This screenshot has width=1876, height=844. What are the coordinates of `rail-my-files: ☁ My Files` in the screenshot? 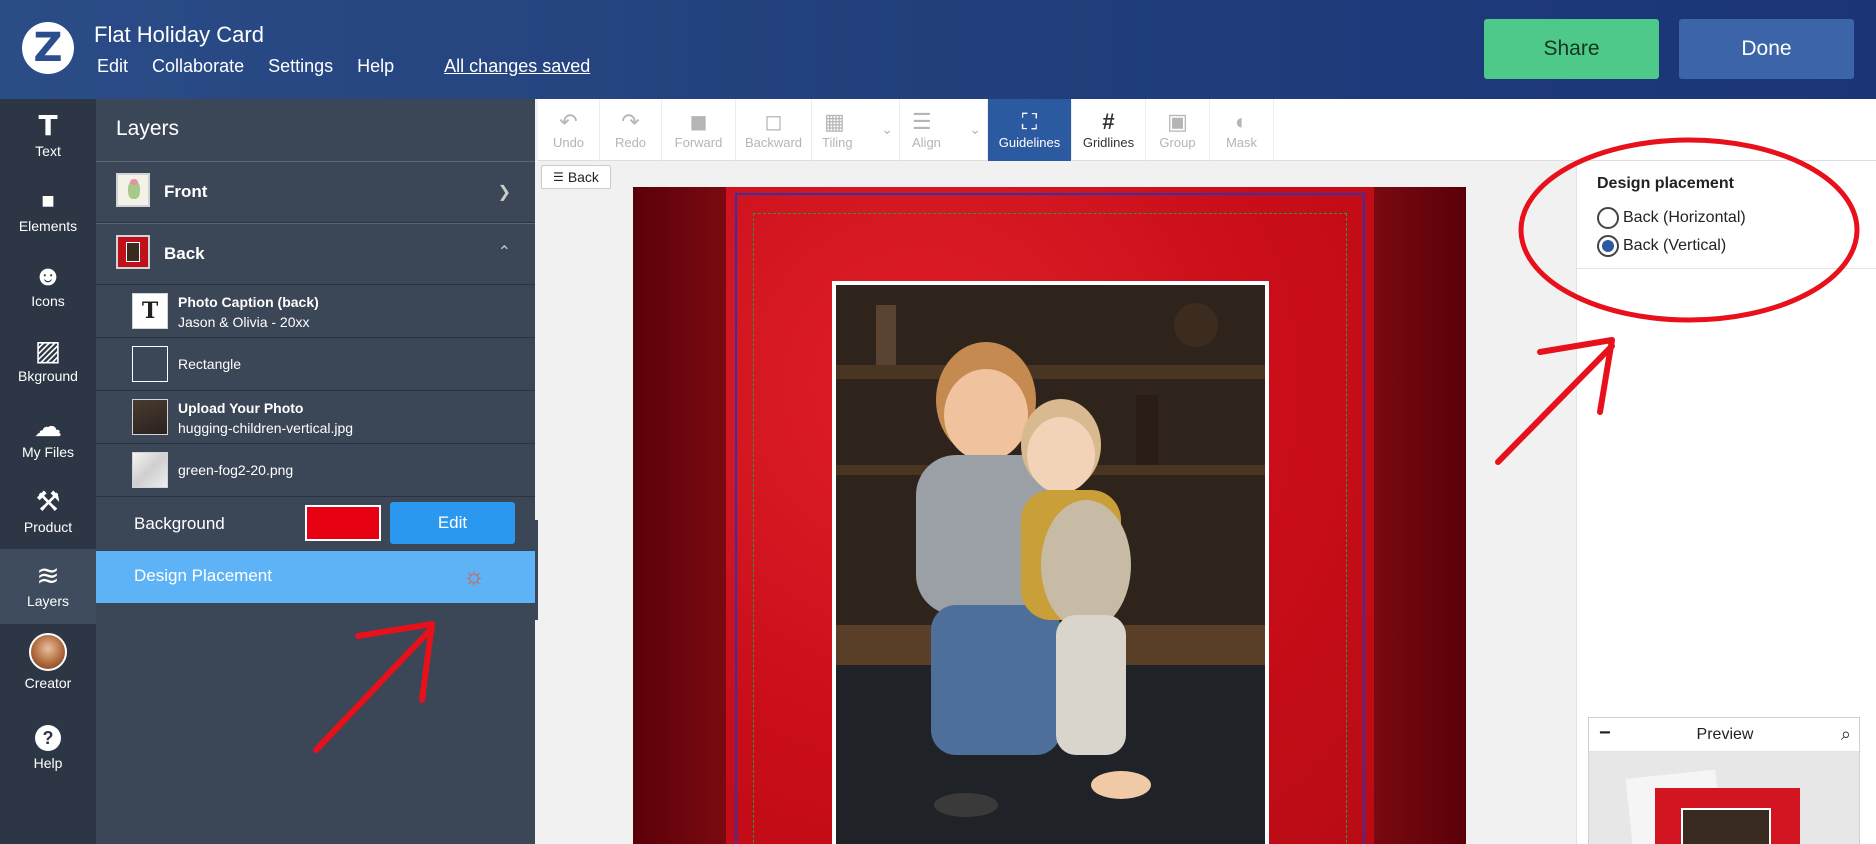 It's located at (48, 436).